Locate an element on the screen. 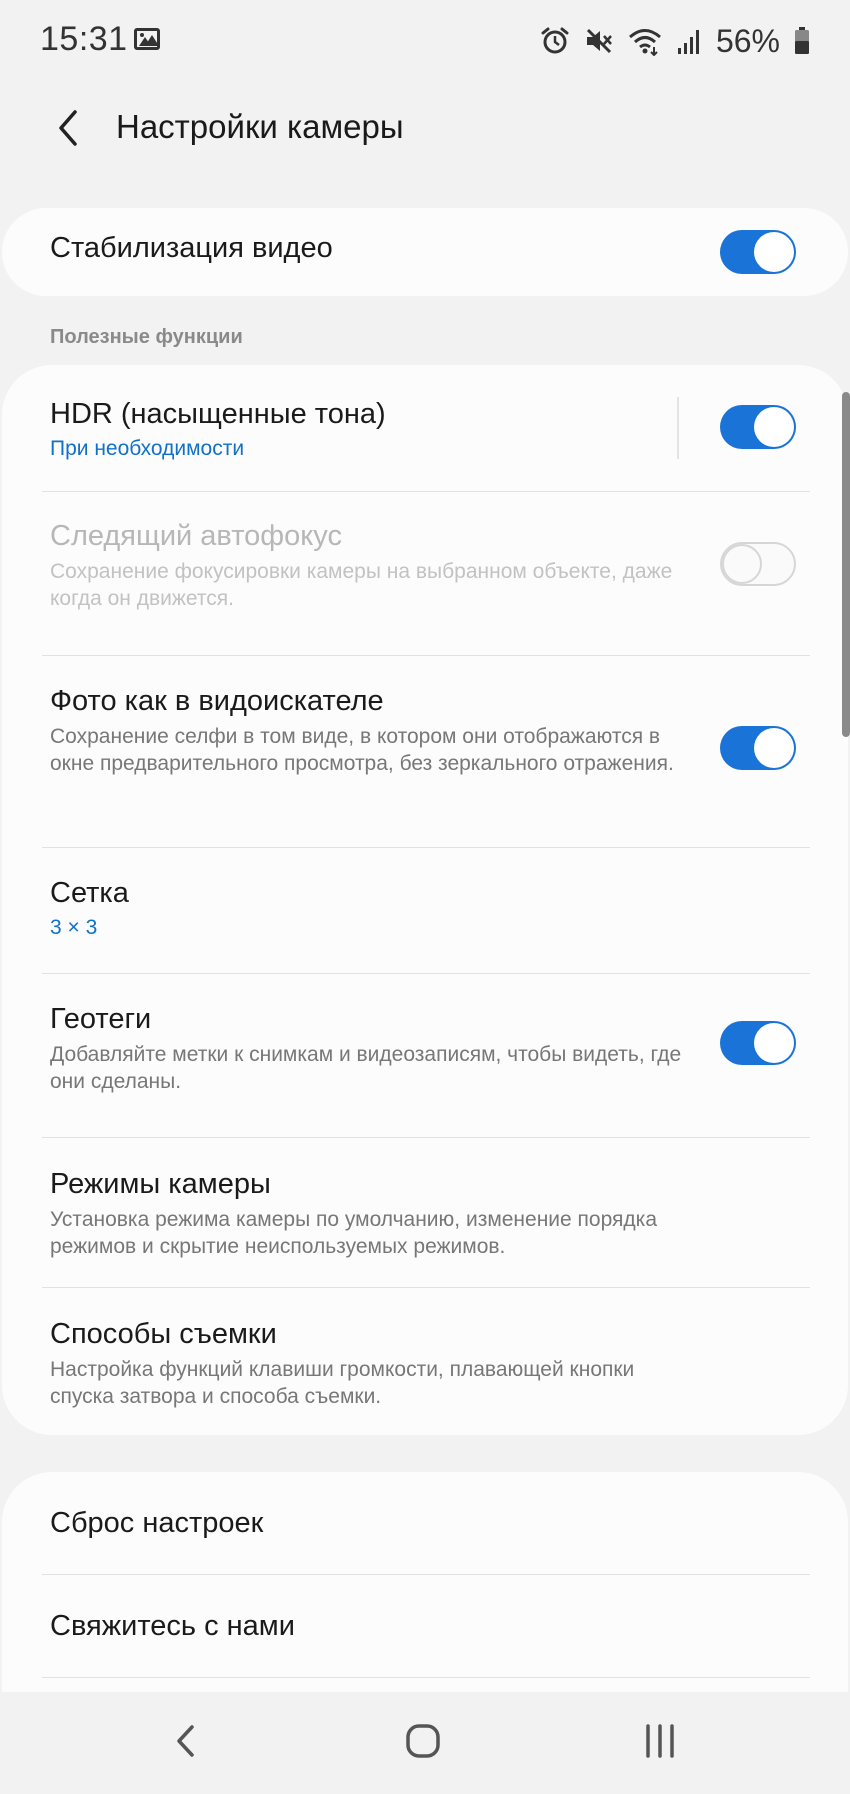 The width and height of the screenshot is (850, 1794). tracking-autofocus-toggle is located at coordinates (758, 564).